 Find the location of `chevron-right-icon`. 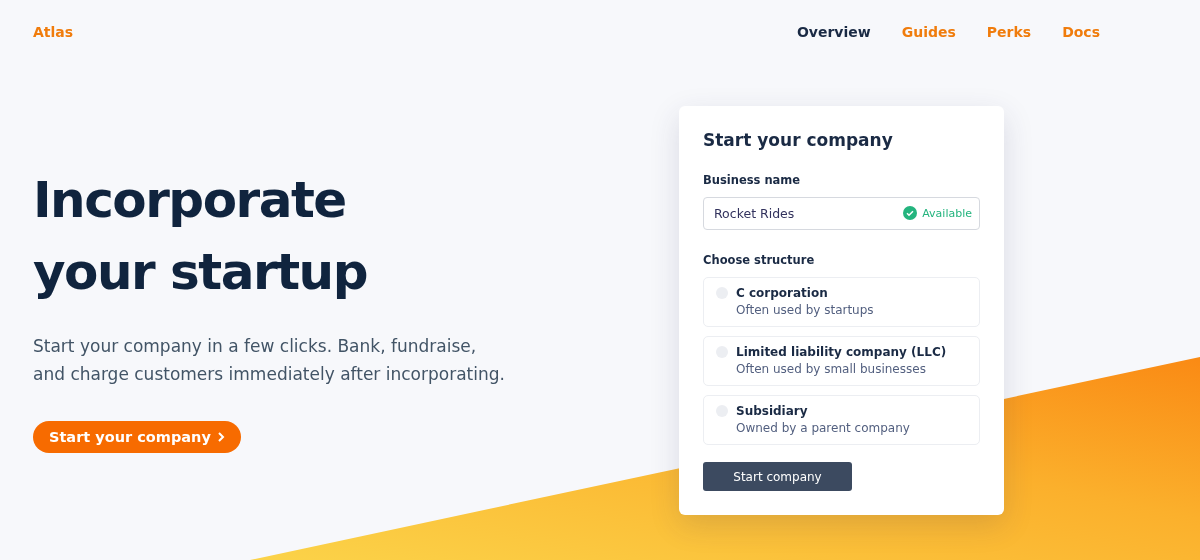

chevron-right-icon is located at coordinates (220, 437).